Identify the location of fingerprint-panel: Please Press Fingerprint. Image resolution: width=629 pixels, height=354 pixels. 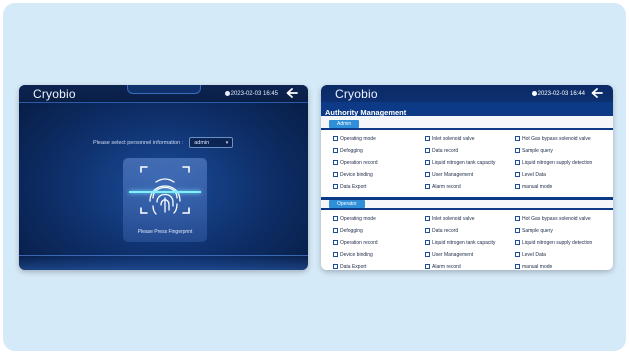
(165, 200).